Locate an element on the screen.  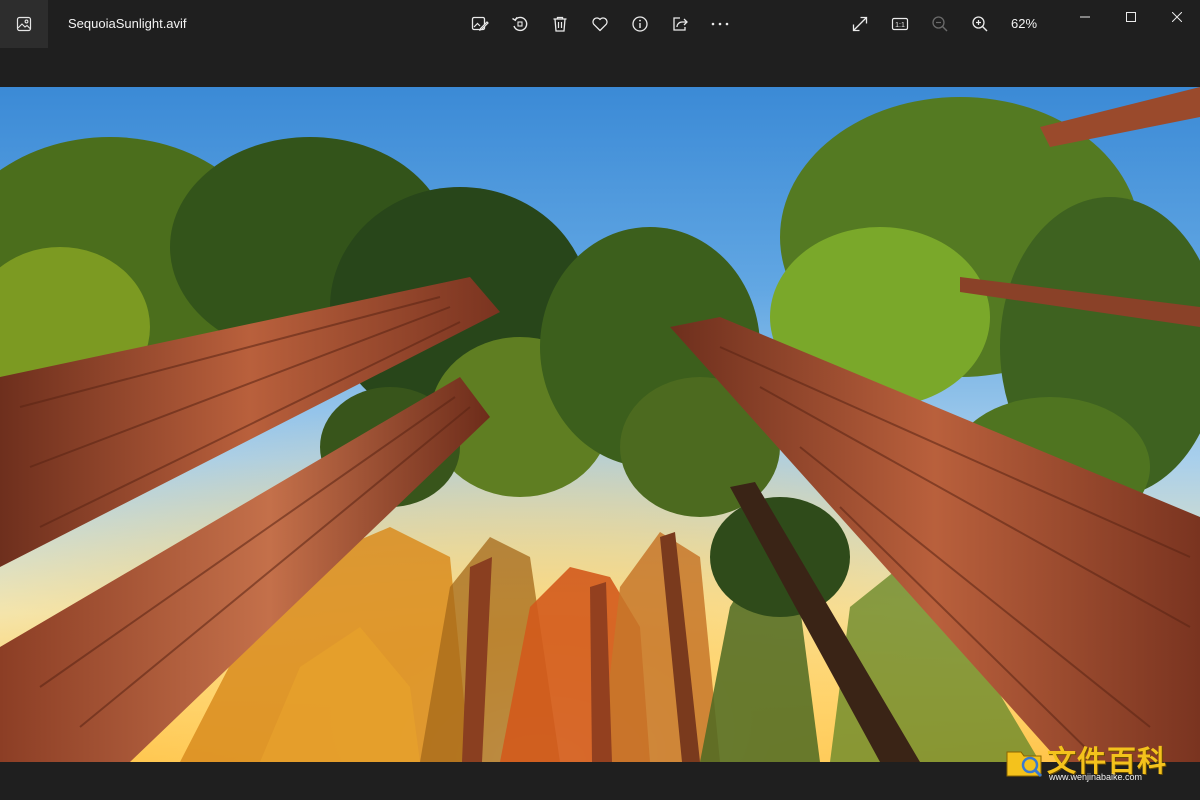
rotate-icon is located at coordinates (520, 24).